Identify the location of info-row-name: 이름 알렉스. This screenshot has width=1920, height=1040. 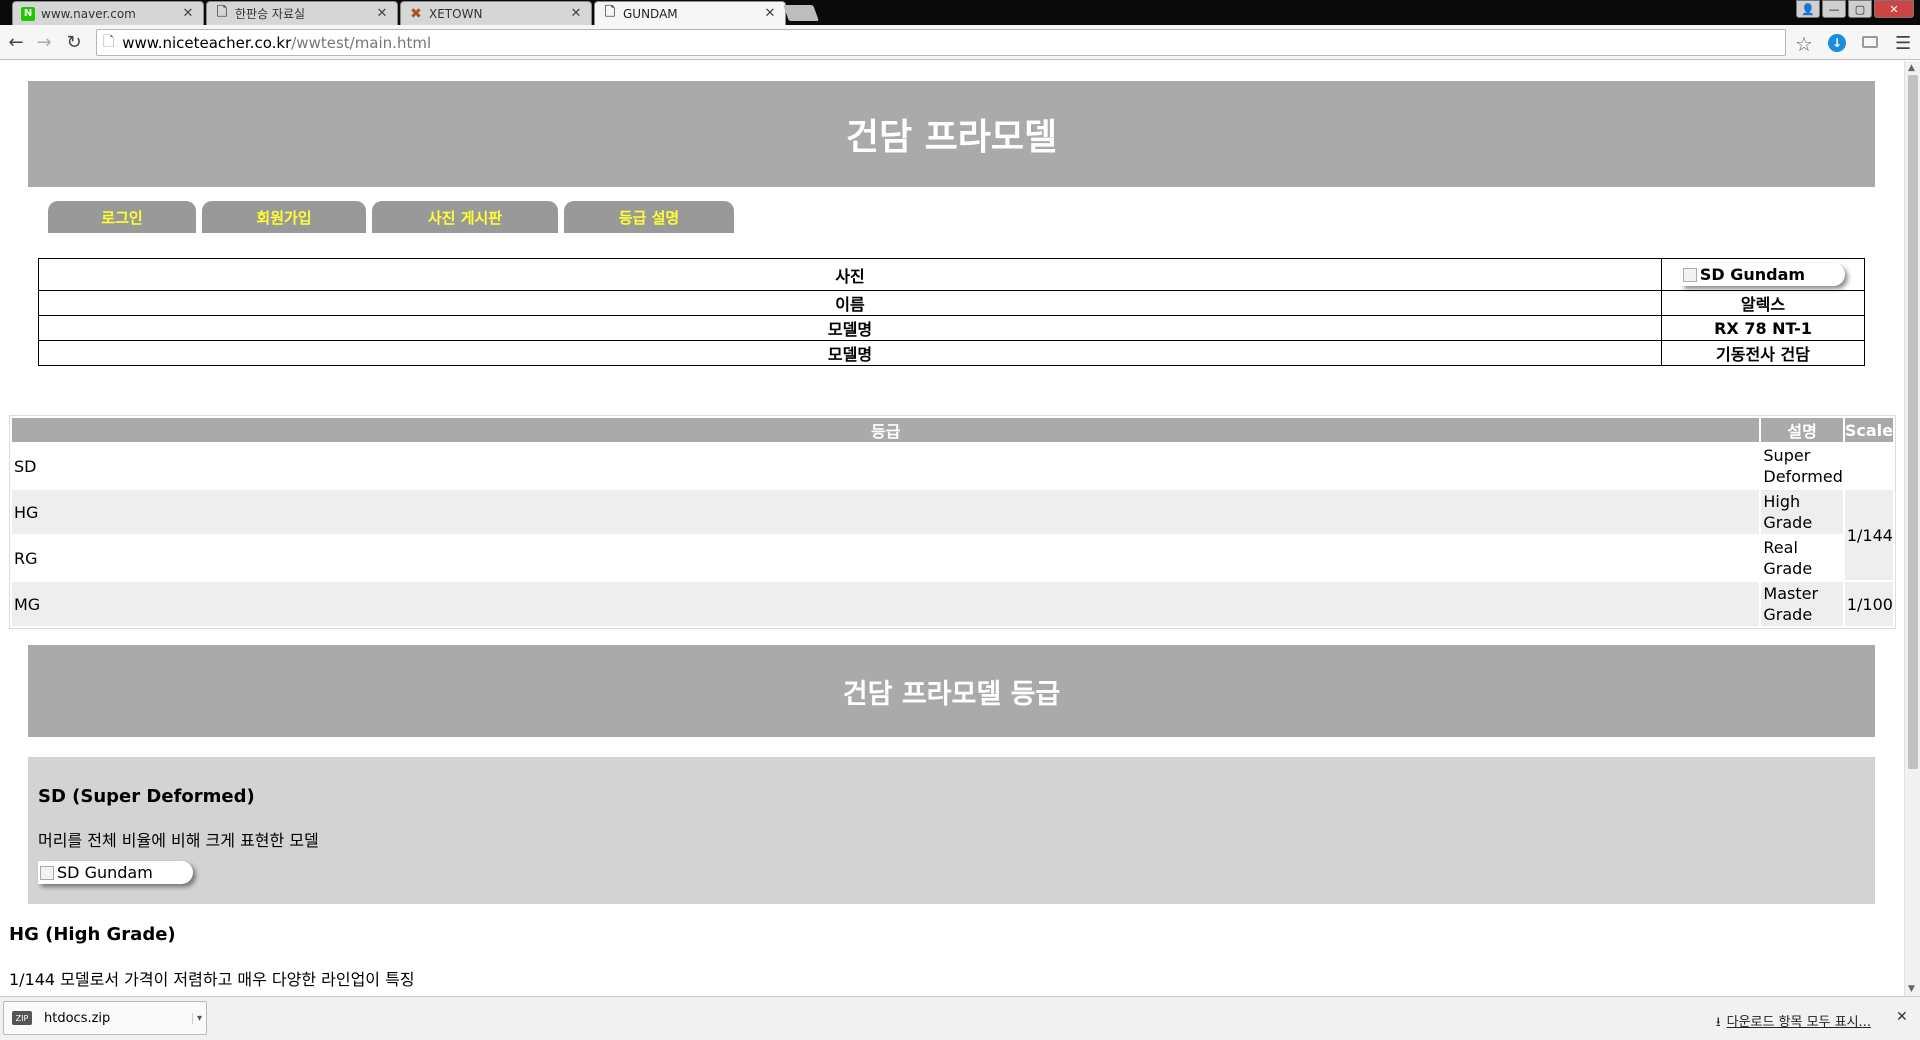
(951, 303).